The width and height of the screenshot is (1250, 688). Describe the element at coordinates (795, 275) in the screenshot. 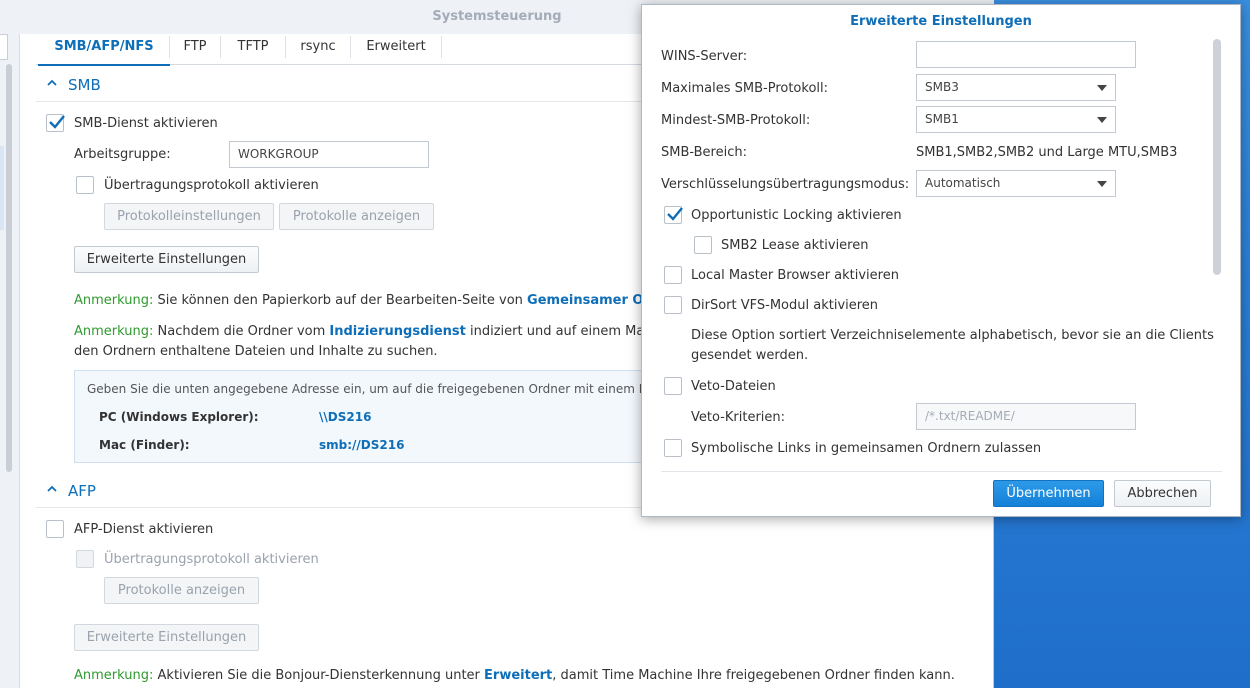

I see `local-master-browser-label: Local Master Browser aktivieren` at that location.